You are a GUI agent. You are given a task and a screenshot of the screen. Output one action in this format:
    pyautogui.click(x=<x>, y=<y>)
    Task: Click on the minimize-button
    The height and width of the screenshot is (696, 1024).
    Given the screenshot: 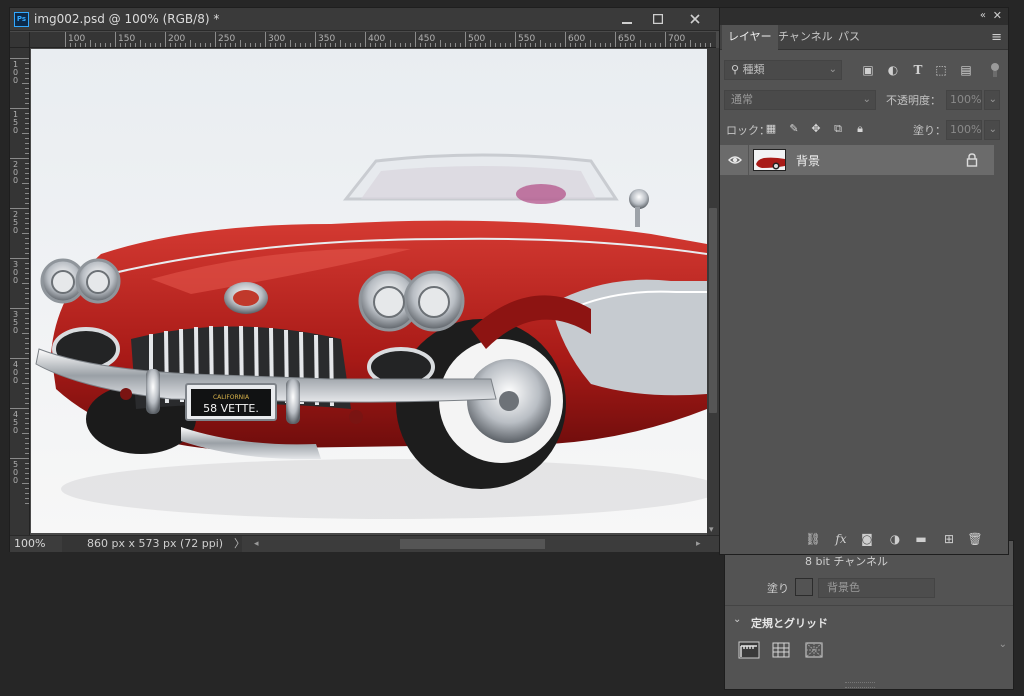 What is the action you would take?
    pyautogui.click(x=627, y=19)
    